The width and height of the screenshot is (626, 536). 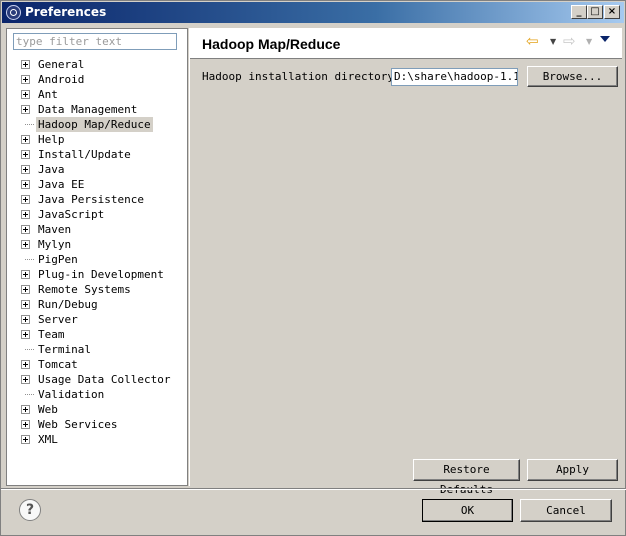 What do you see at coordinates (97, 79) in the screenshot?
I see `tree-item: Android` at bounding box center [97, 79].